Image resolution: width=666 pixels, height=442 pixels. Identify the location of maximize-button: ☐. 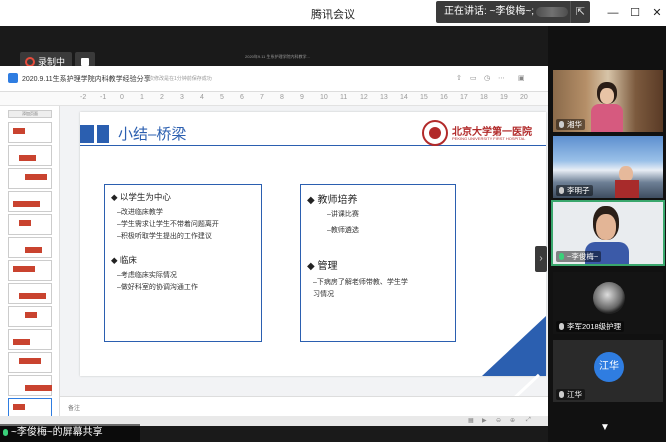
(635, 13).